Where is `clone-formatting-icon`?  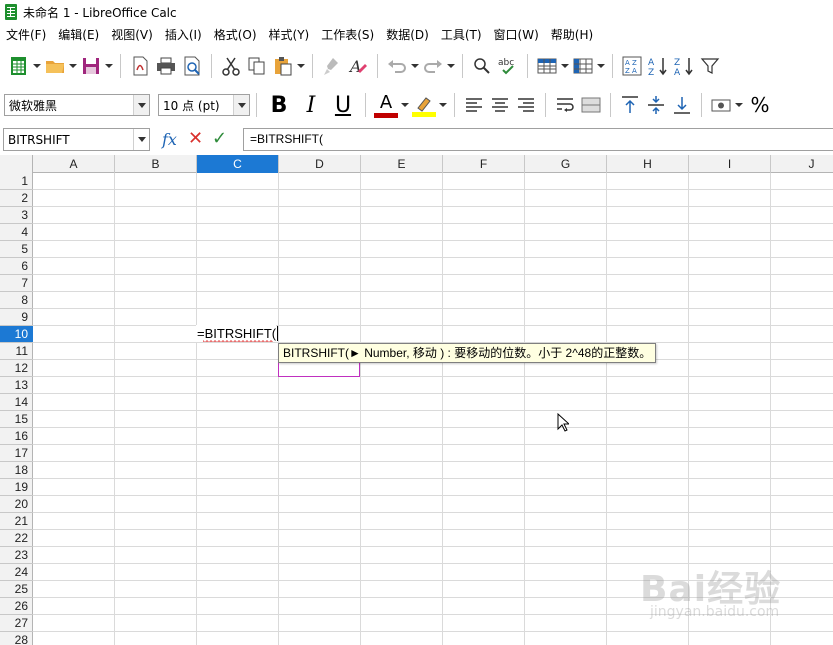 clone-formatting-icon is located at coordinates (332, 66).